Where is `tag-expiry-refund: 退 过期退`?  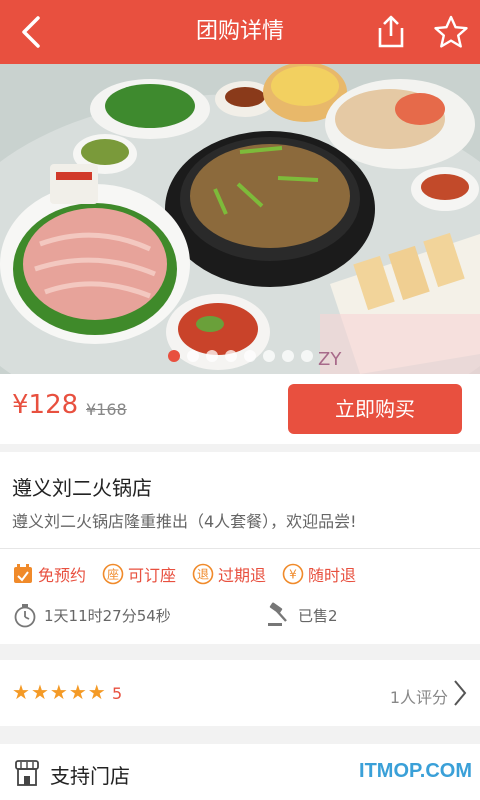 tag-expiry-refund: 退 过期退 is located at coordinates (229, 574).